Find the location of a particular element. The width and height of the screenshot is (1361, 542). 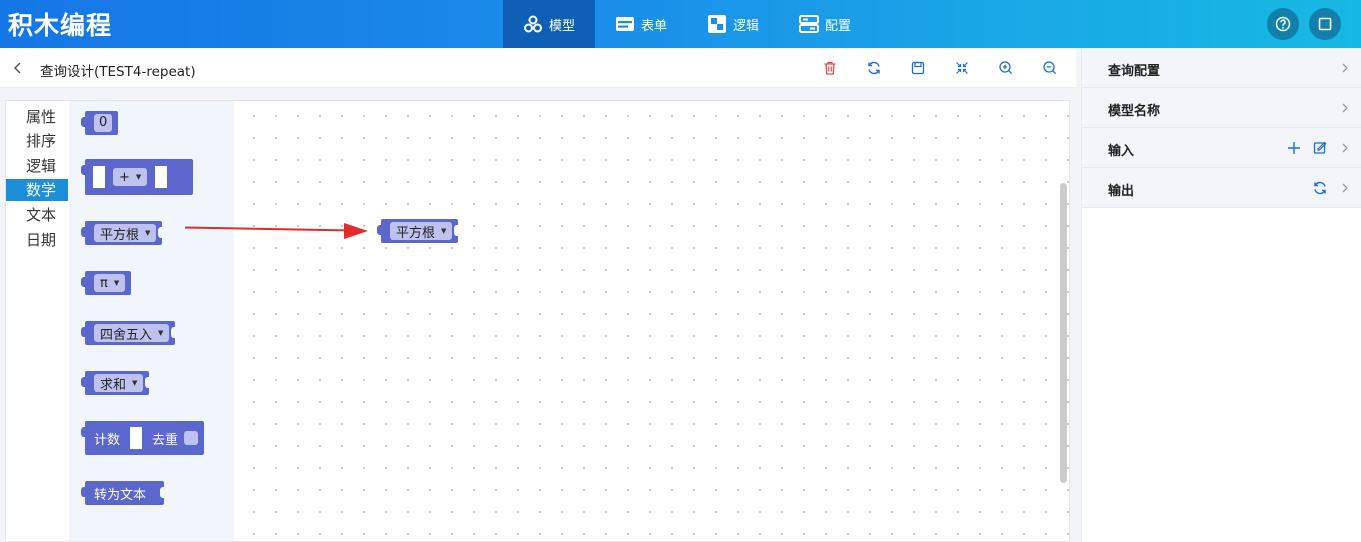

plus-icon is located at coordinates (1294, 148).